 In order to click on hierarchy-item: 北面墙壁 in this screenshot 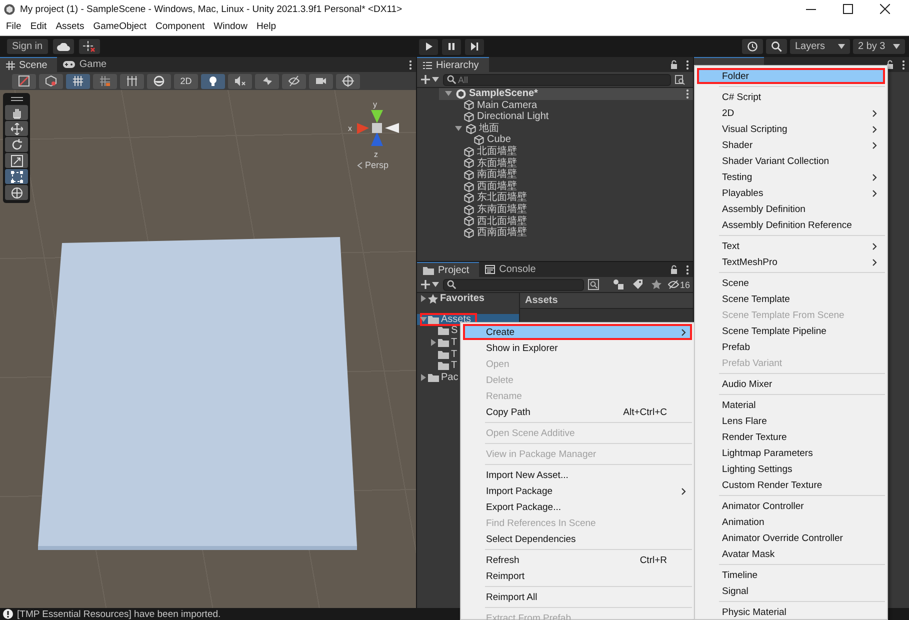, I will do `click(566, 152)`.